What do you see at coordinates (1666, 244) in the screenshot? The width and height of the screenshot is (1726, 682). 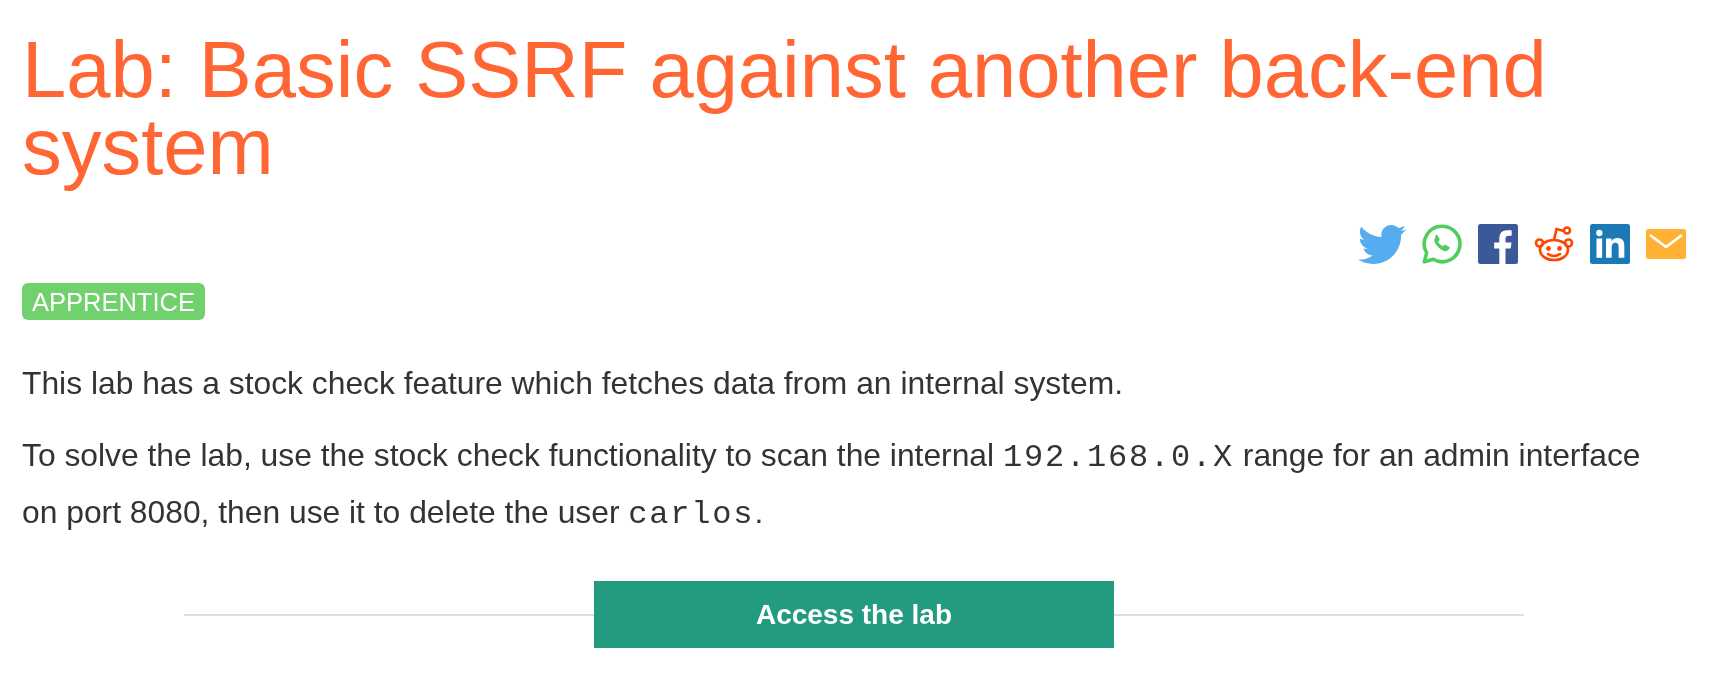 I see `envelope-icon` at bounding box center [1666, 244].